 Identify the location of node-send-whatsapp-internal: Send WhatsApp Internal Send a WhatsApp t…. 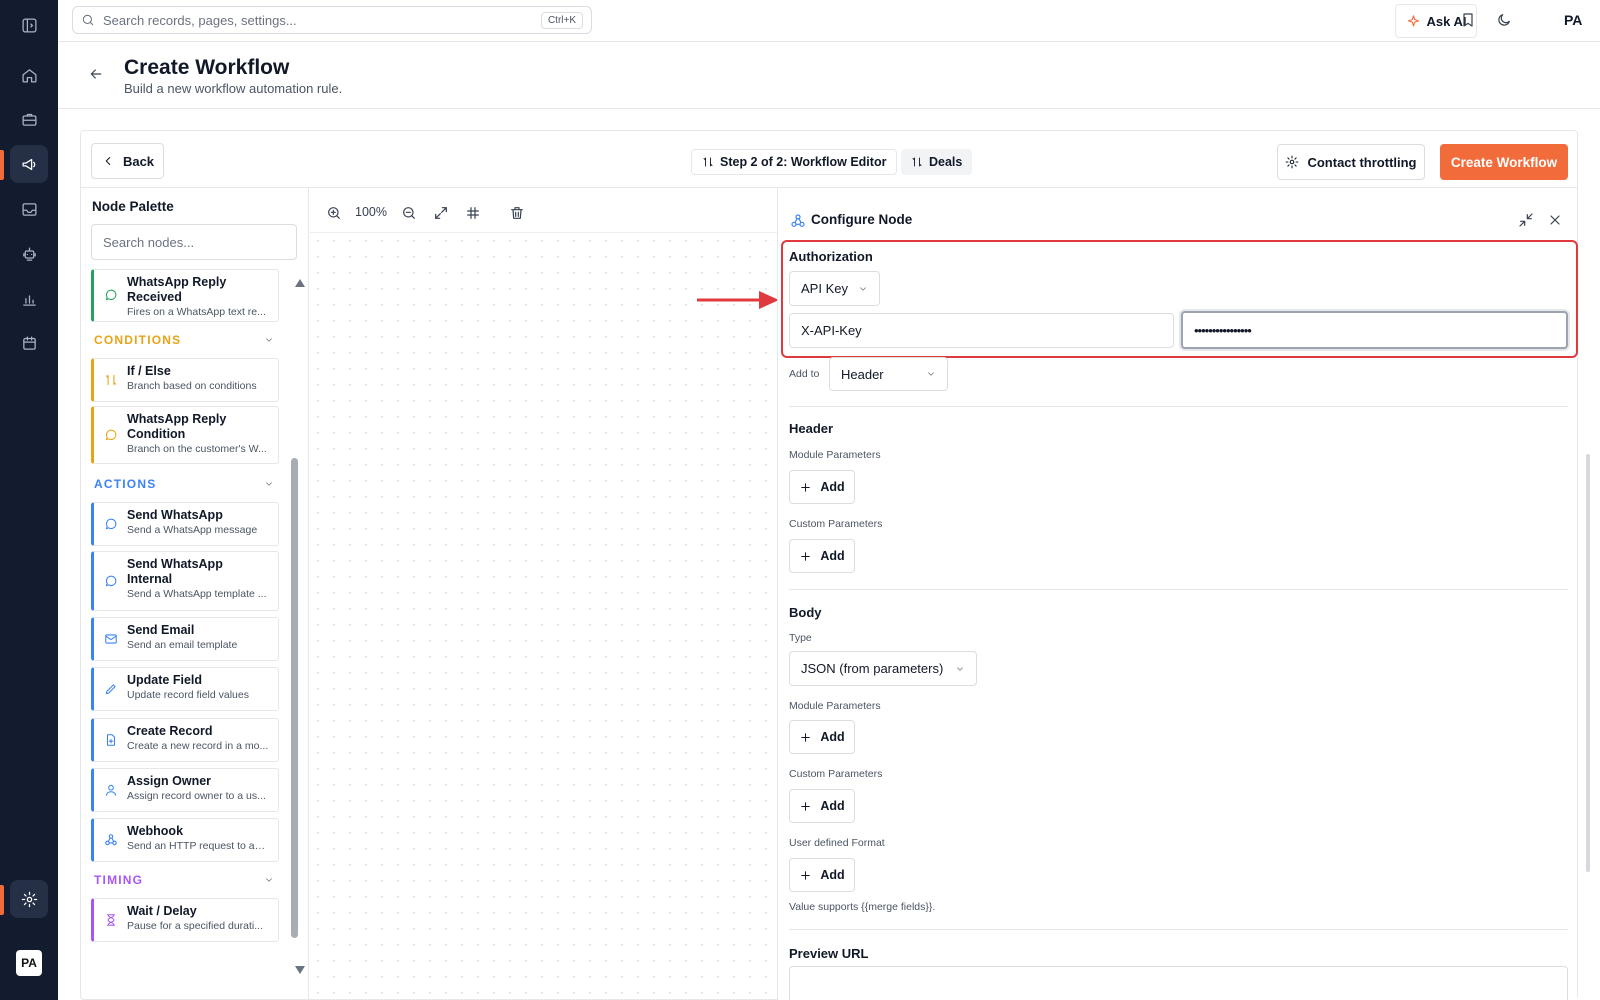
(185, 581).